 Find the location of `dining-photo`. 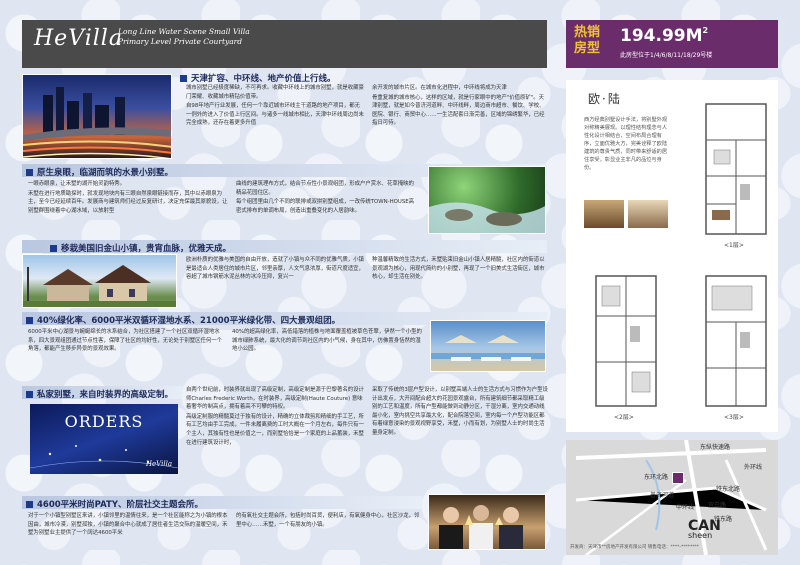

dining-photo is located at coordinates (648, 214).